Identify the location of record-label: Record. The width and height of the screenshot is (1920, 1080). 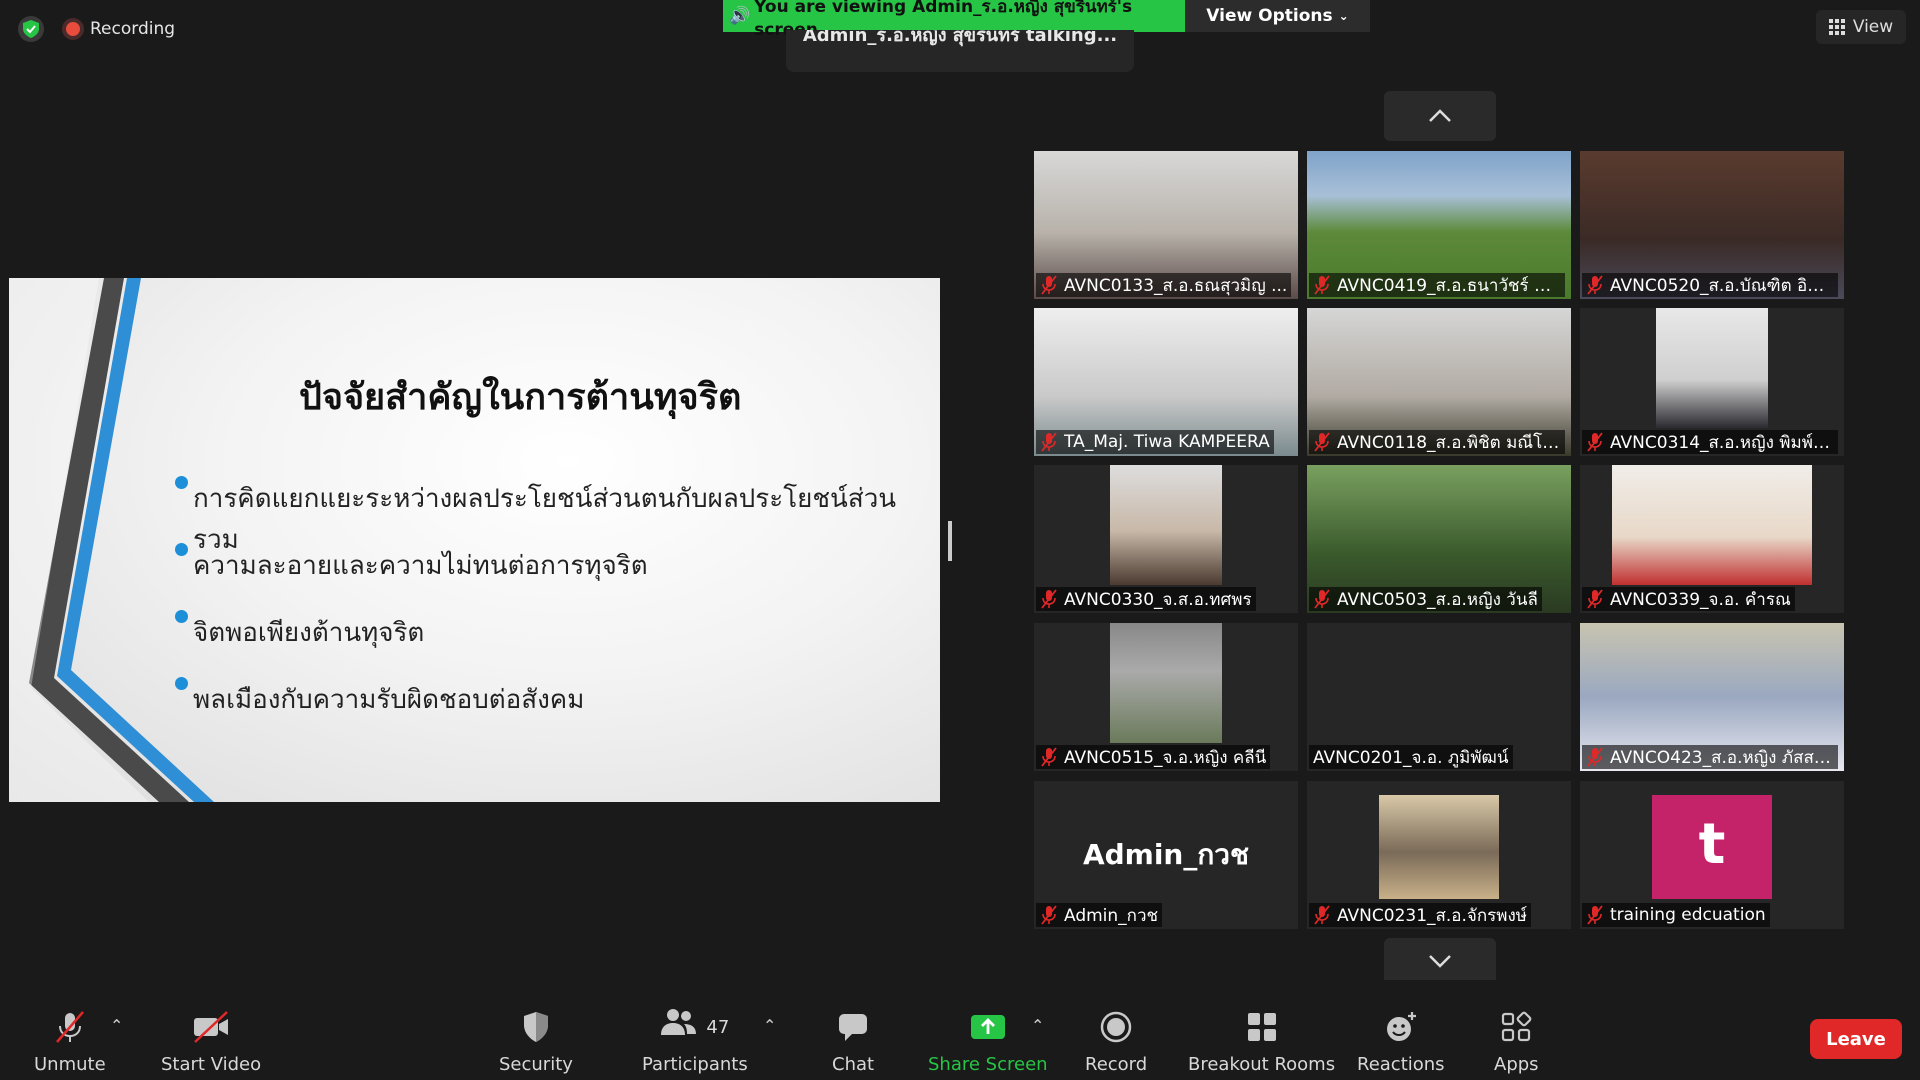
(1116, 1064).